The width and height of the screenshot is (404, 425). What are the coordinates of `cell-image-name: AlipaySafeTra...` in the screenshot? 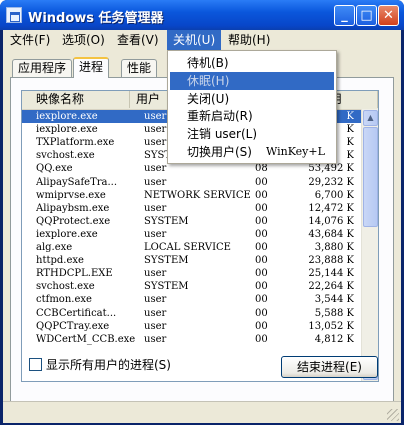 It's located at (77, 182).